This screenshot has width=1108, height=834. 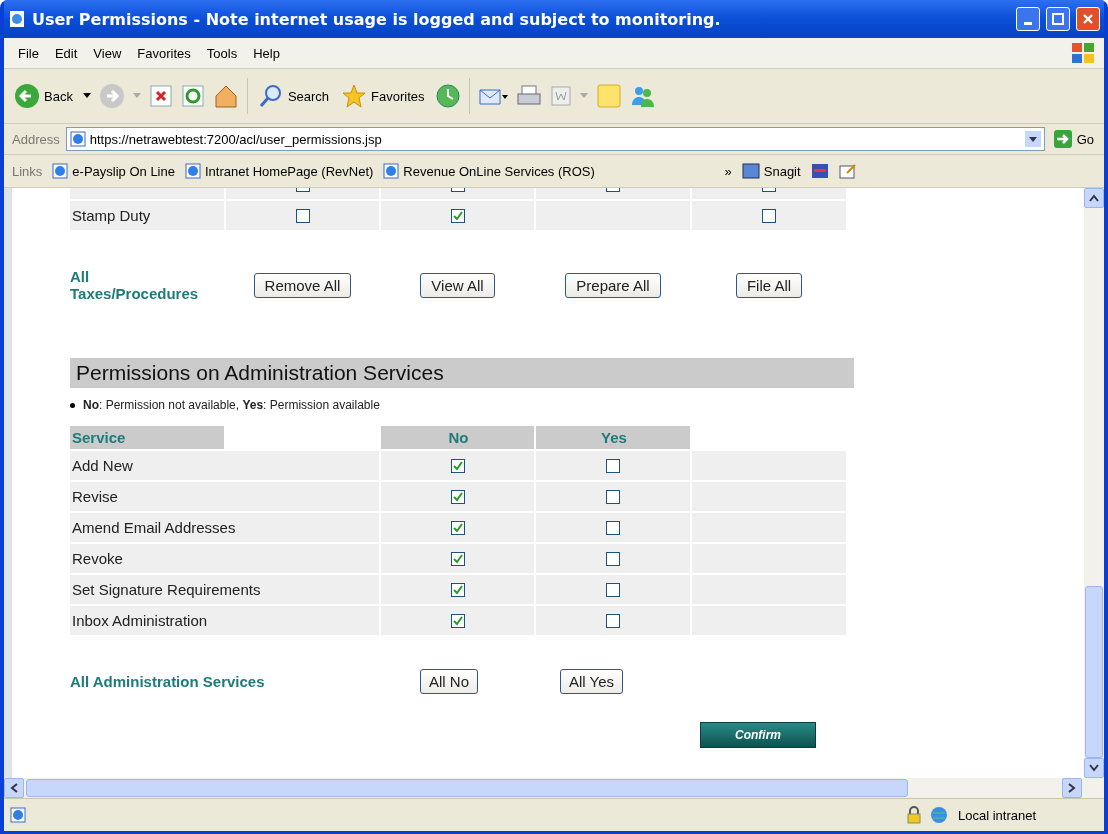 I want to click on scroll-right-button, so click(x=1072, y=788).